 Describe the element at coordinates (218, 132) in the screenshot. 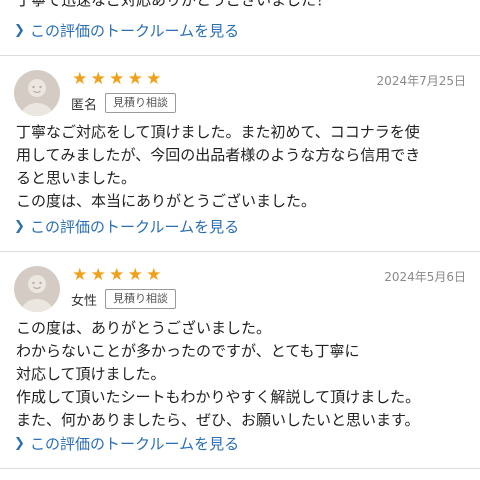

I see `review-text-line: 丁寧なご対応をして頂けました。また初めて、ココナラを使` at that location.